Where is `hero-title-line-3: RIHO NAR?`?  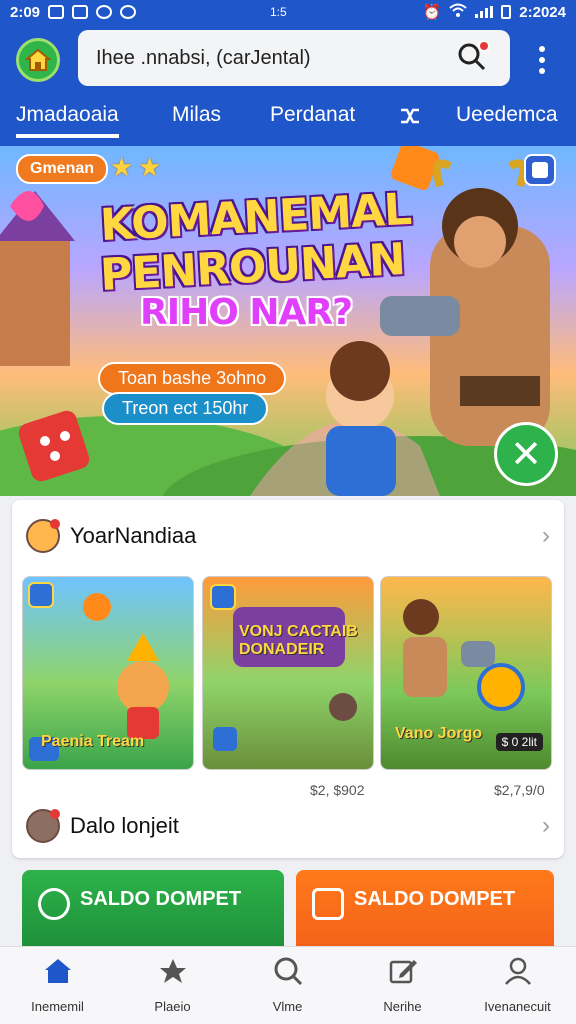 hero-title-line-3: RIHO NAR? is located at coordinates (246, 312).